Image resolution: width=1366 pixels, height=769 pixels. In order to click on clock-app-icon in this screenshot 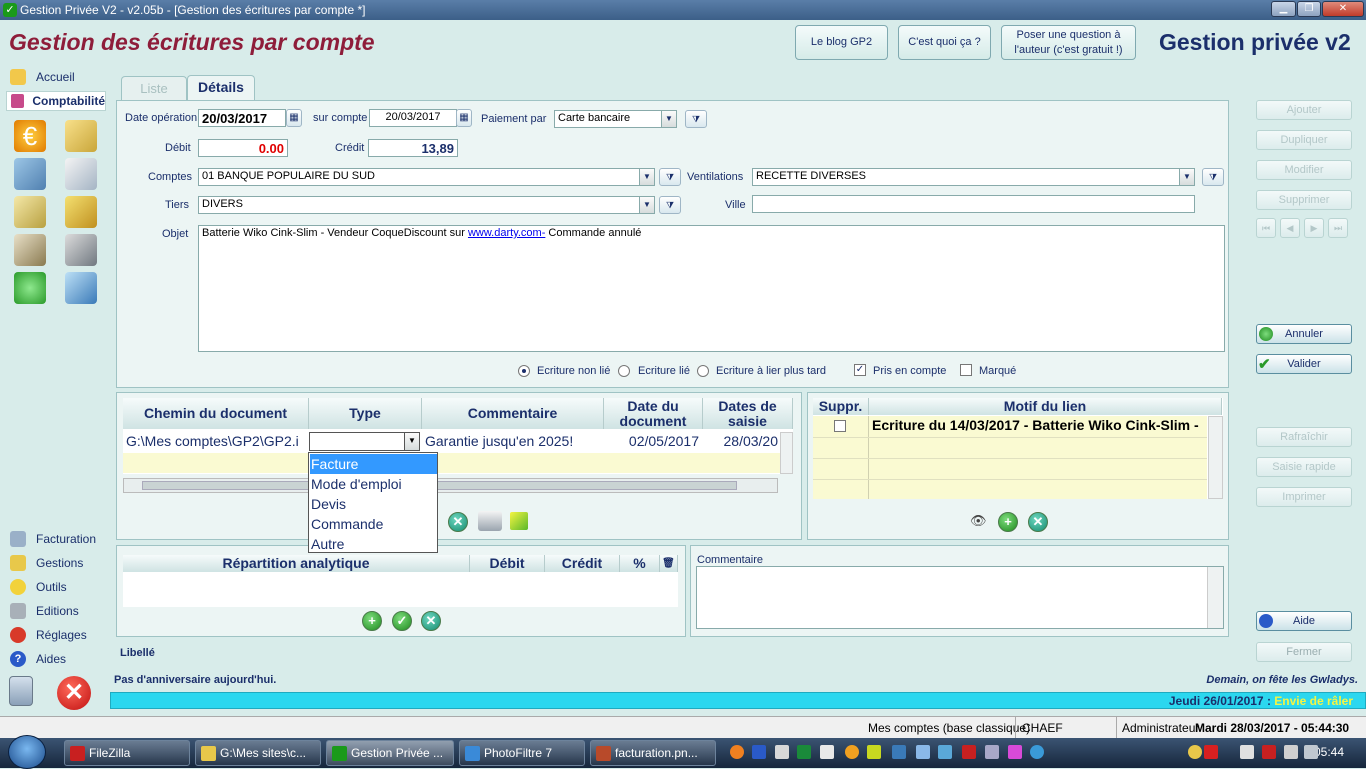, I will do `click(852, 752)`.